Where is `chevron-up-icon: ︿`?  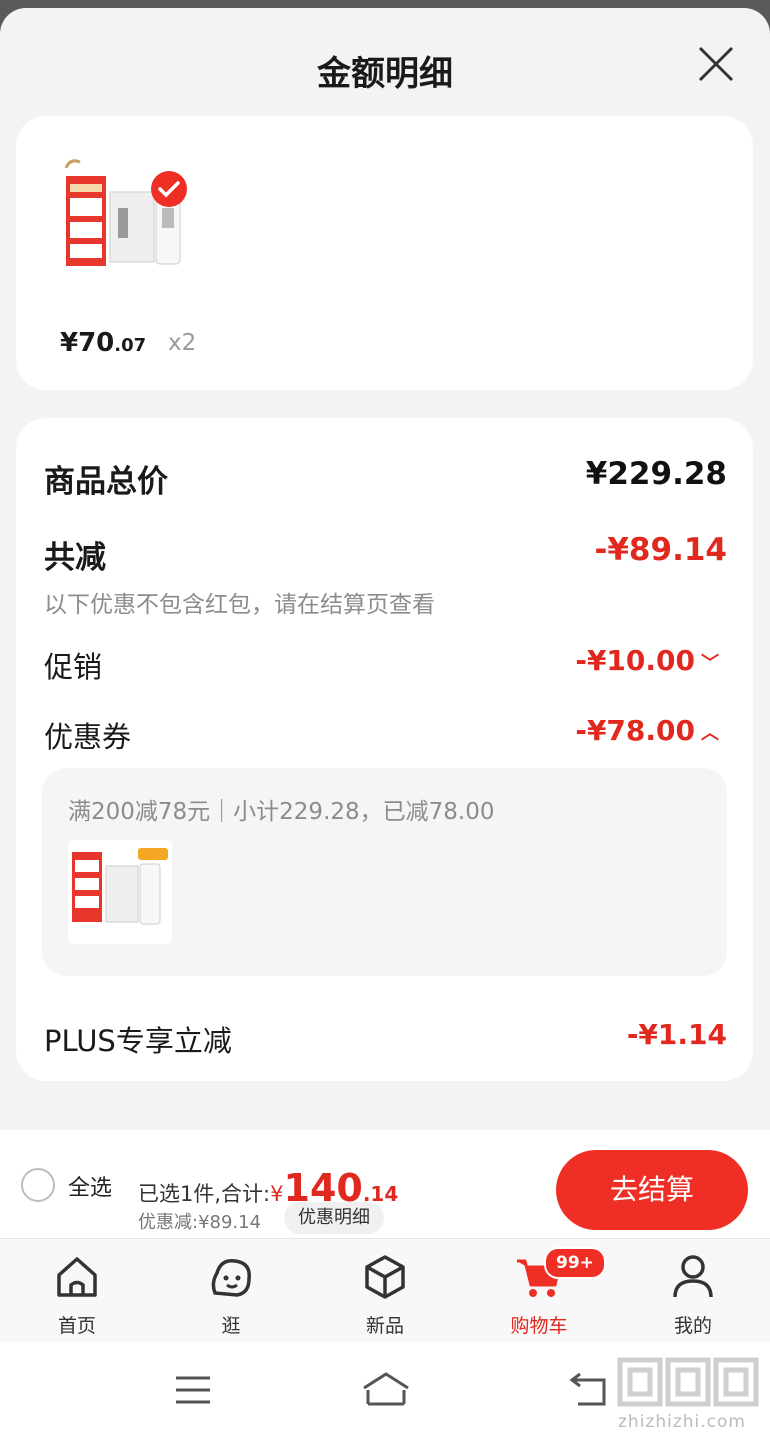 chevron-up-icon: ︿ is located at coordinates (710, 733).